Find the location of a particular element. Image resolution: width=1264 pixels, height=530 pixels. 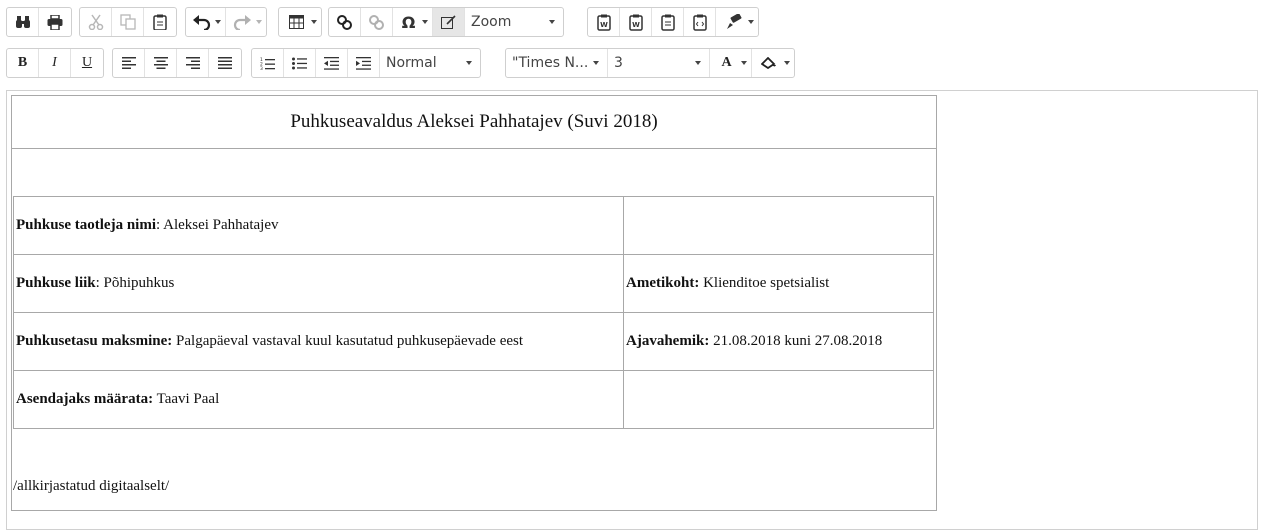

numbered-list-icon: 123 is located at coordinates (267, 63).